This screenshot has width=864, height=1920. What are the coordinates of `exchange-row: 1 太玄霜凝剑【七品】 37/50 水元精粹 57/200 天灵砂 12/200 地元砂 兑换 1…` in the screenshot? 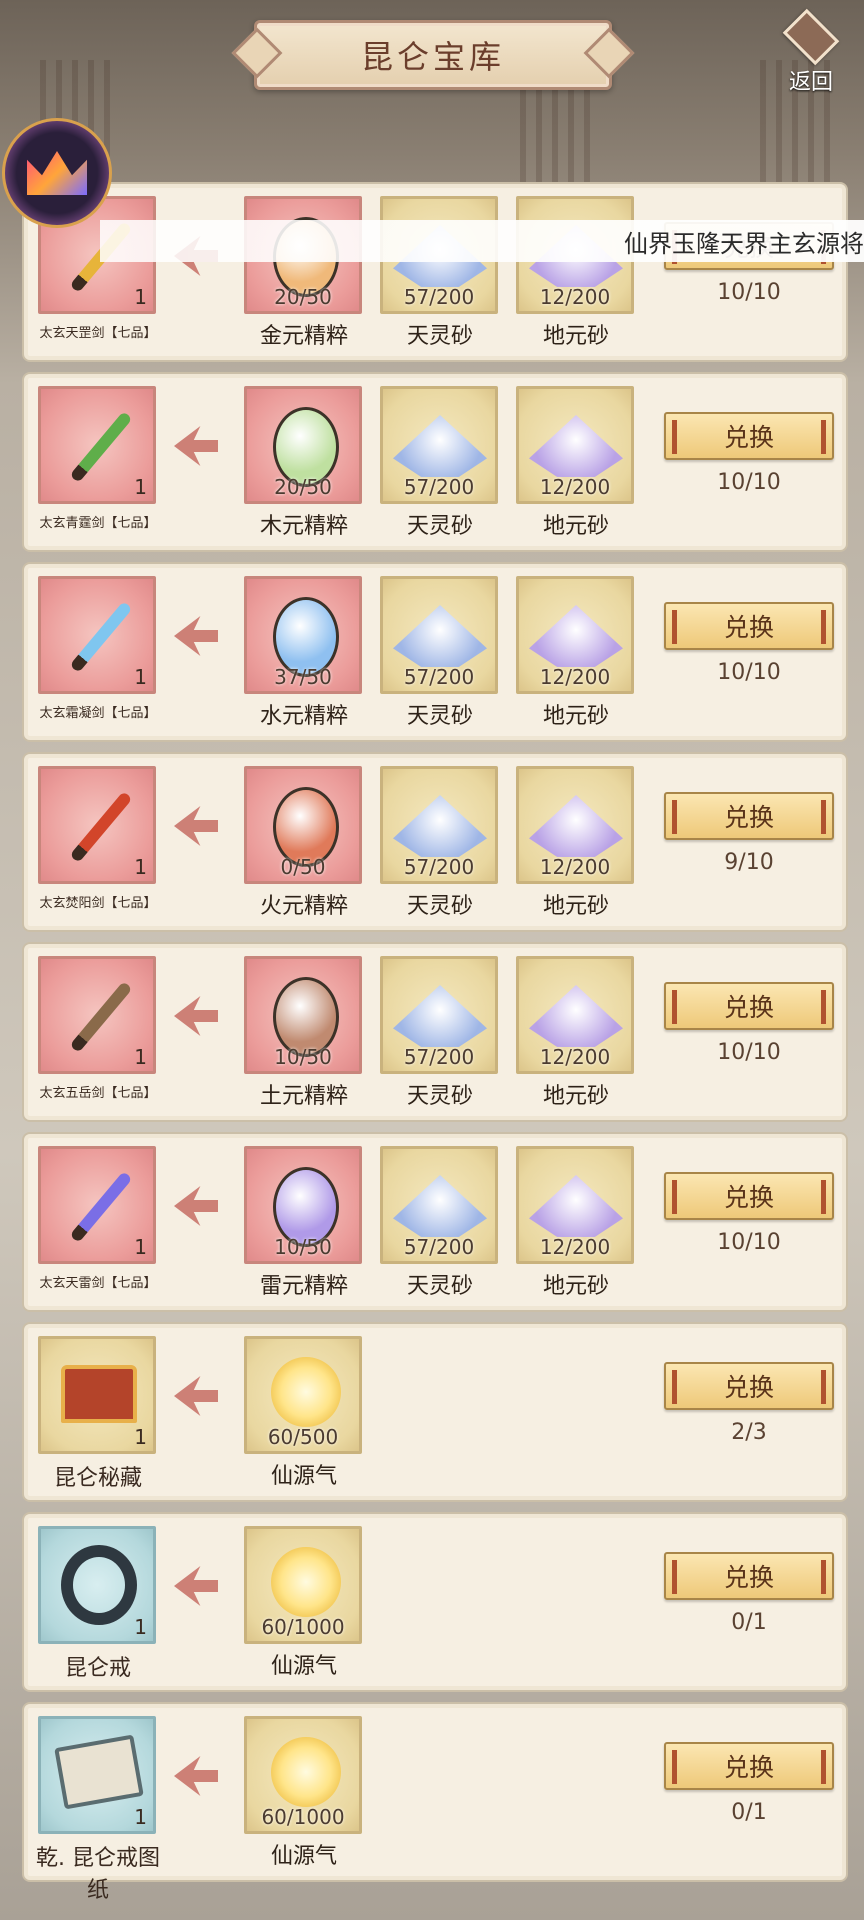 It's located at (435, 652).